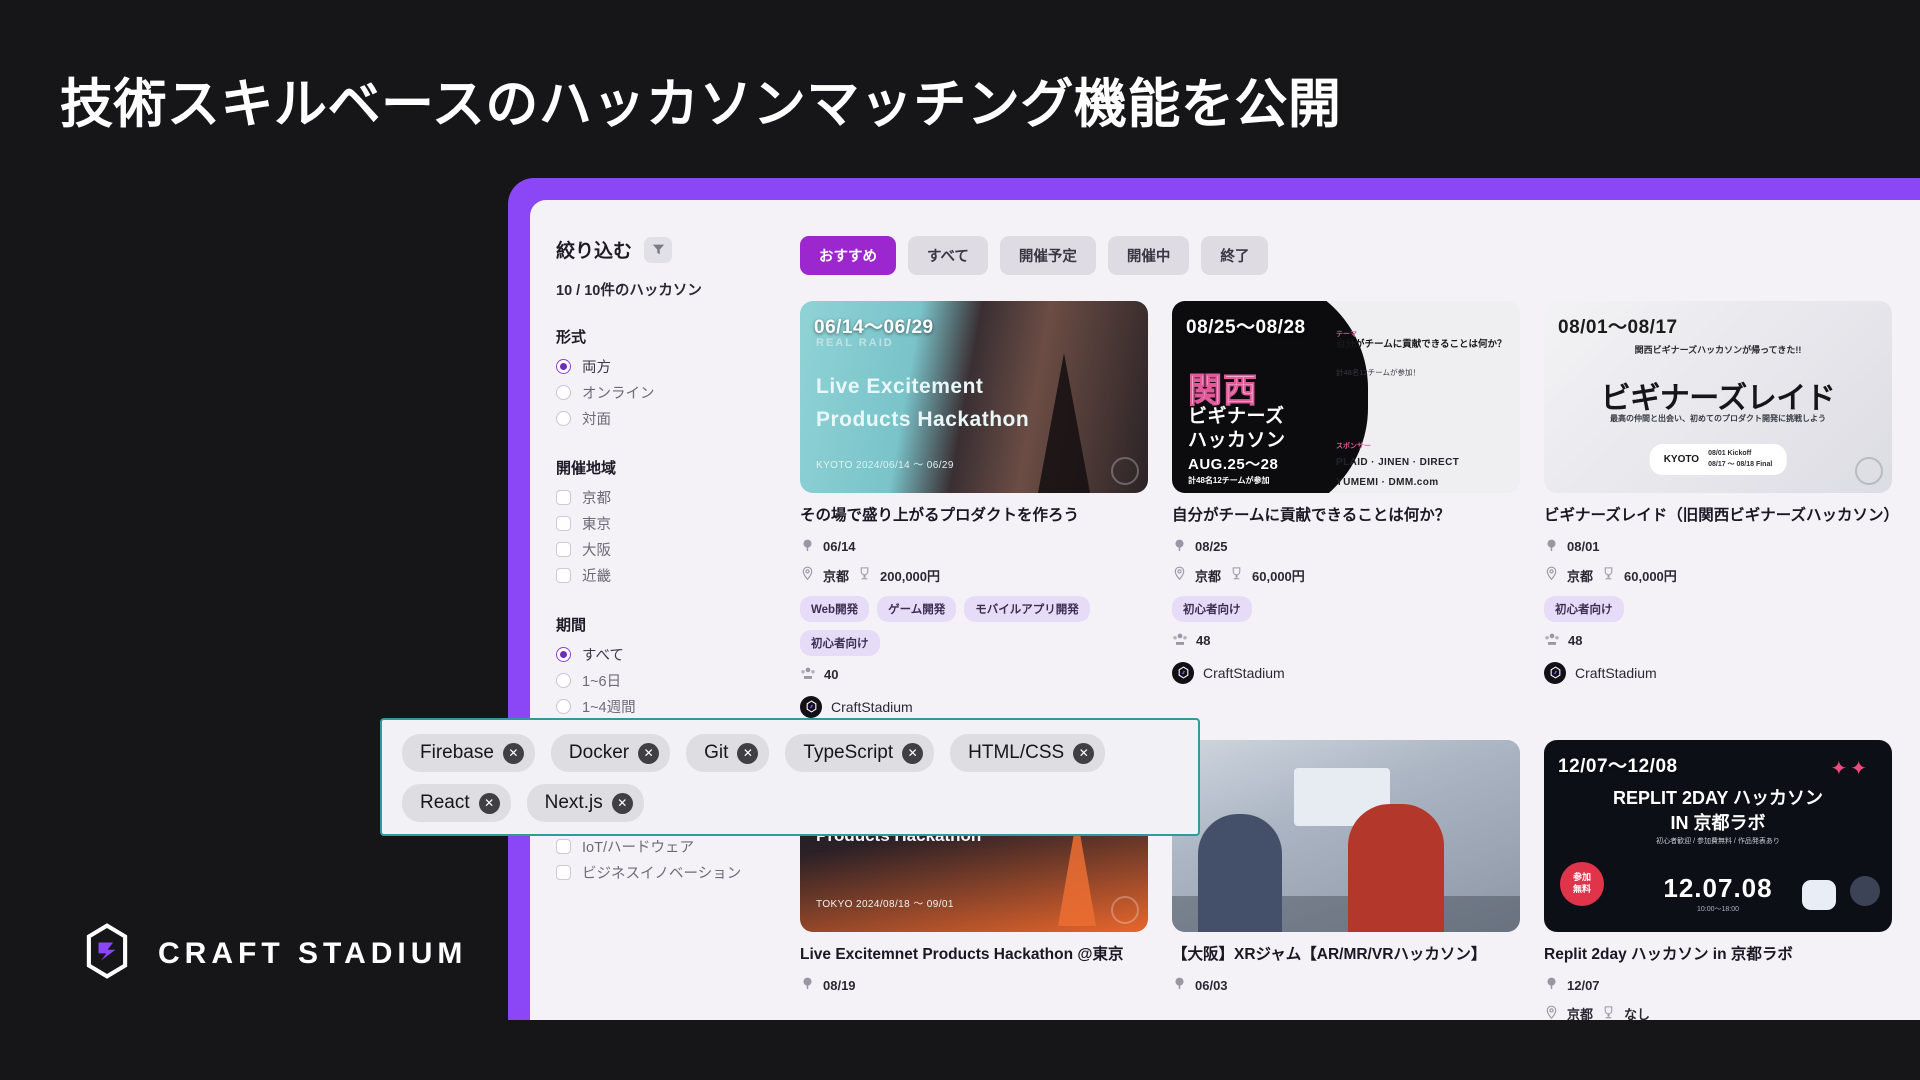  I want to click on event-title: Live Excitemnet Products Hackathon @東京, so click(962, 954).